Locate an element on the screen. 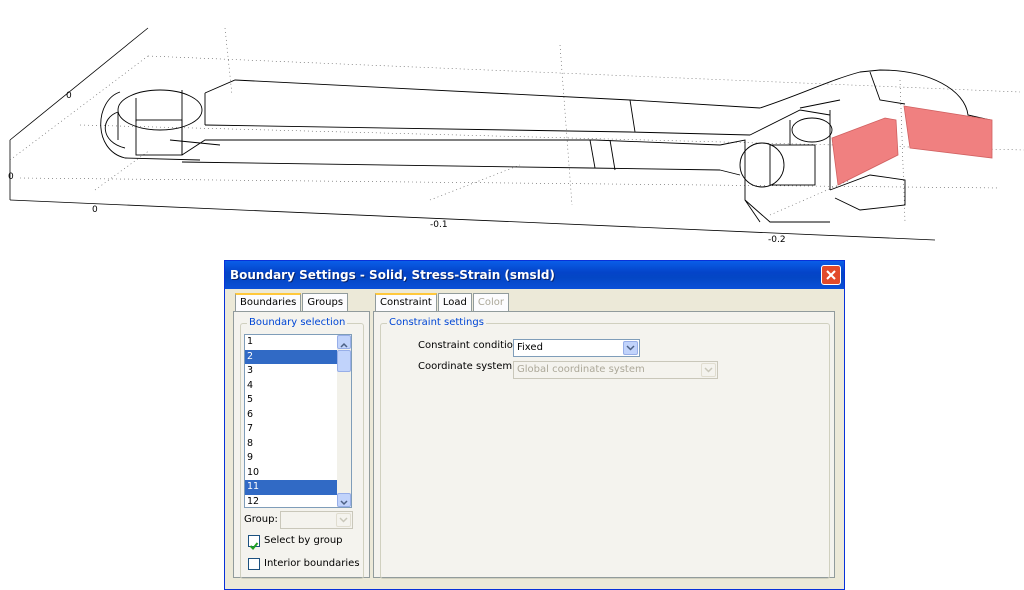  group-select is located at coordinates (316, 520).